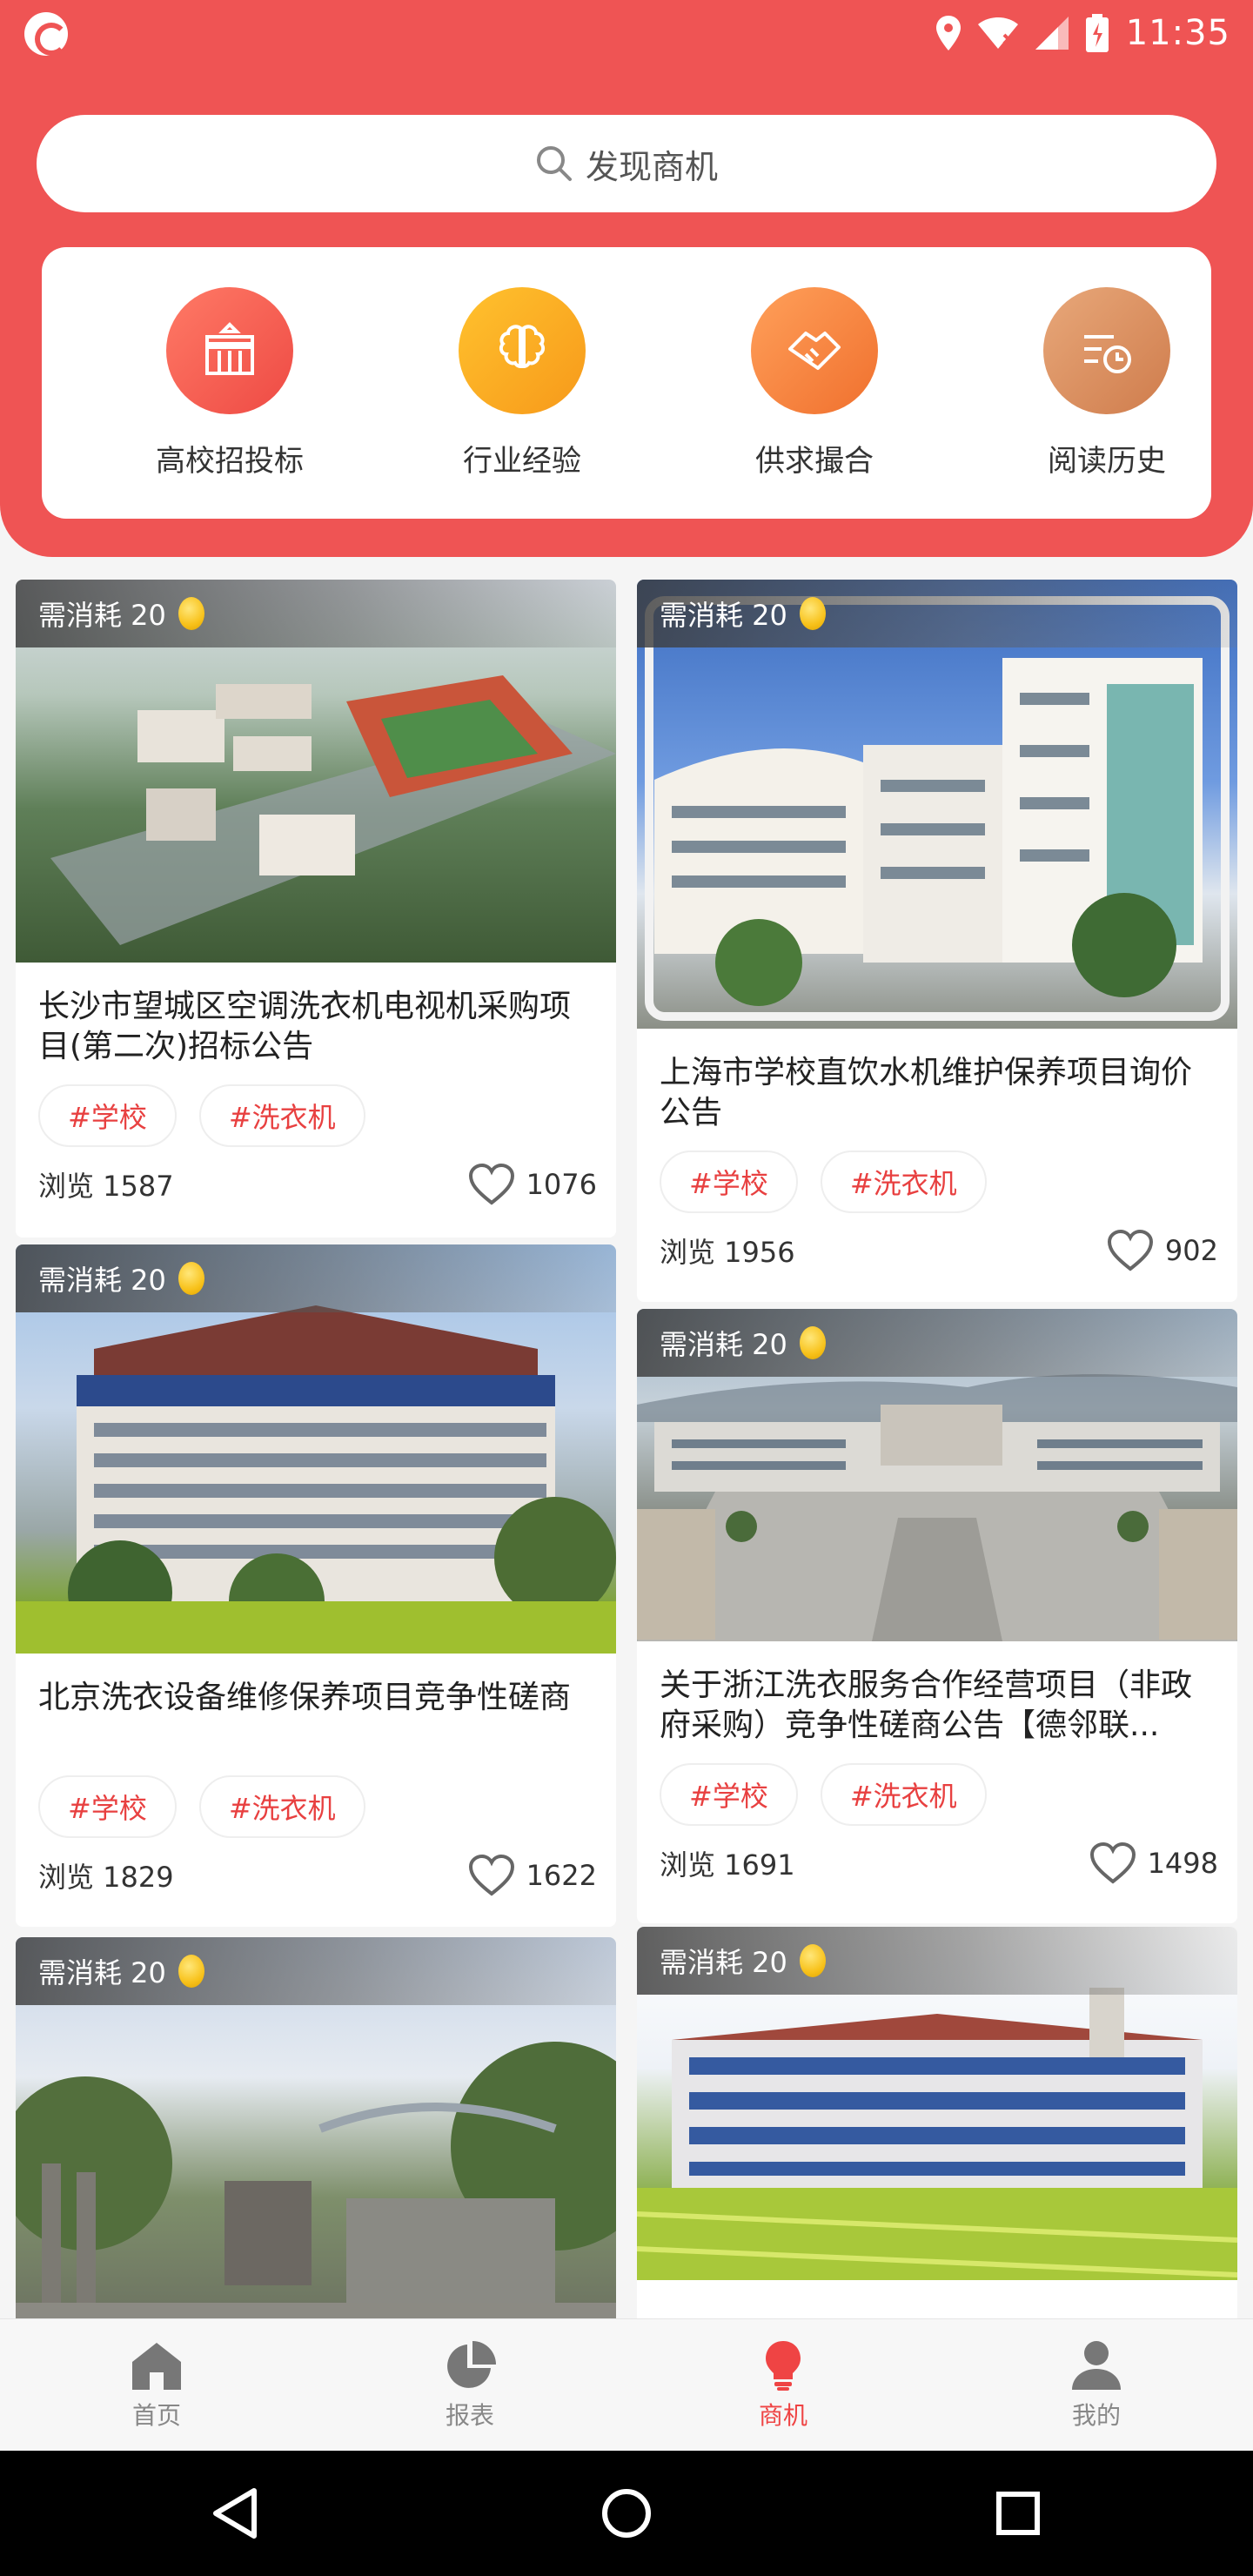 The width and height of the screenshot is (1253, 2576). What do you see at coordinates (937, 1253) in the screenshot?
I see `card-stats: 浏览 1956 902` at bounding box center [937, 1253].